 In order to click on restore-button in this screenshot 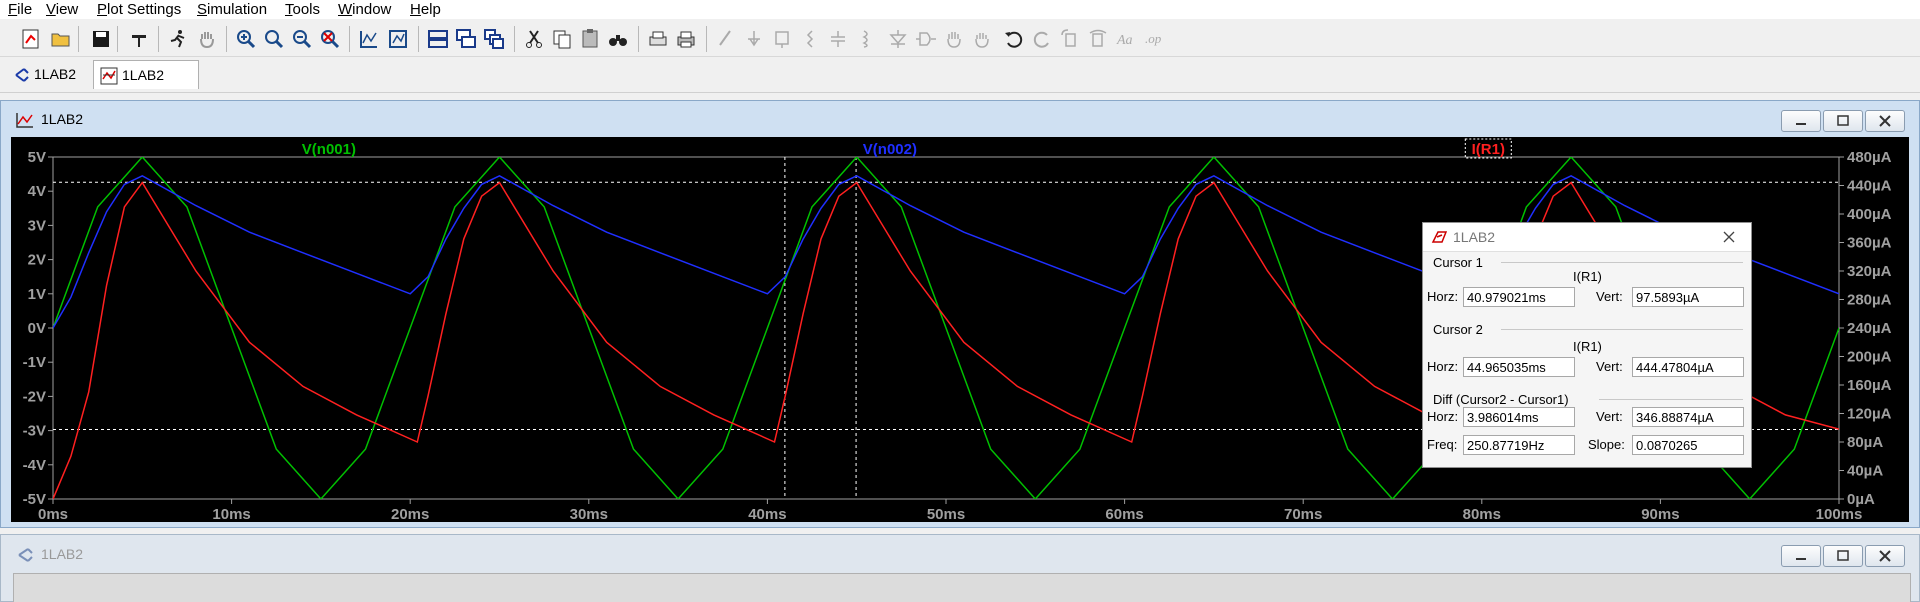, I will do `click(1843, 121)`.